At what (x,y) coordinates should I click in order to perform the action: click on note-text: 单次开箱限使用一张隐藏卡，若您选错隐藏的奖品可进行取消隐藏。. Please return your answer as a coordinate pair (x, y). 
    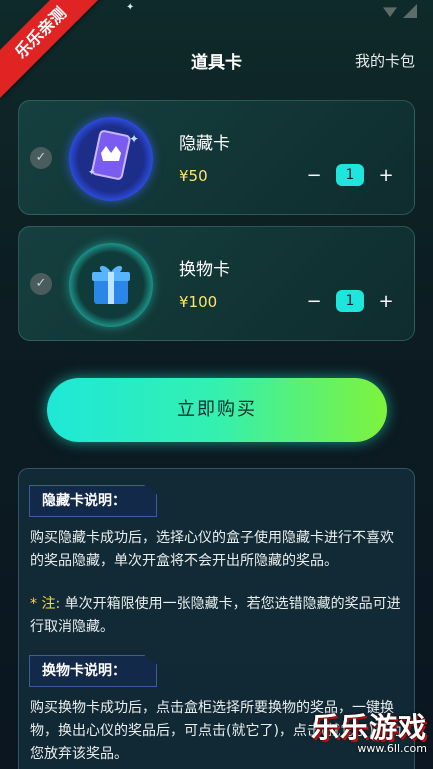
    Looking at the image, I should click on (215, 615).